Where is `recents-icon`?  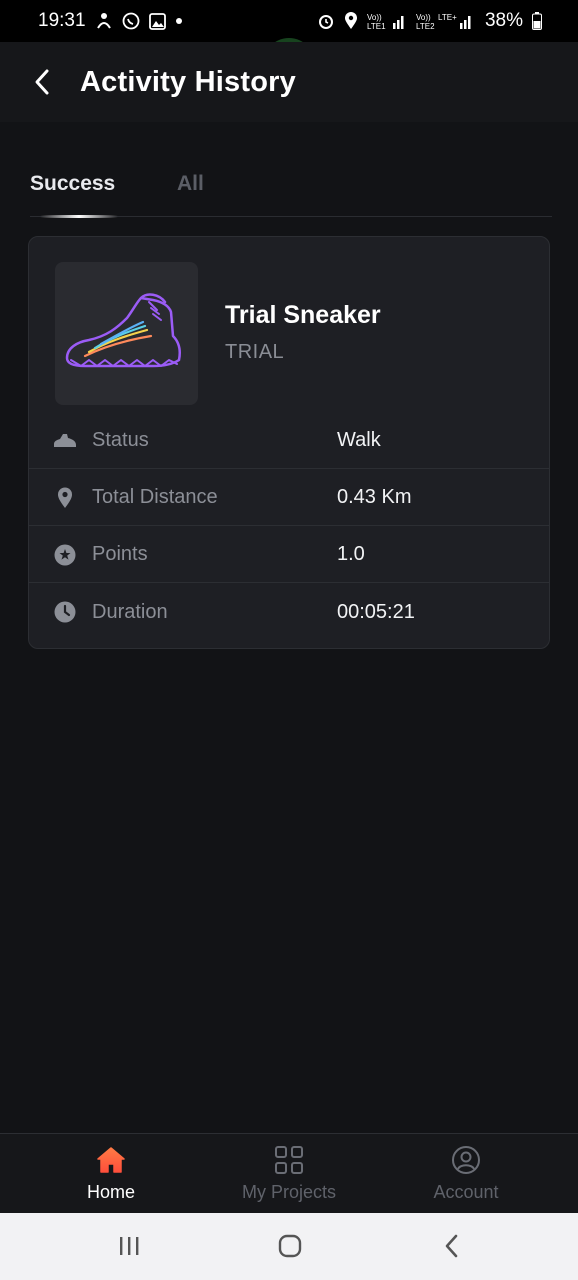
recents-icon is located at coordinates (129, 1246).